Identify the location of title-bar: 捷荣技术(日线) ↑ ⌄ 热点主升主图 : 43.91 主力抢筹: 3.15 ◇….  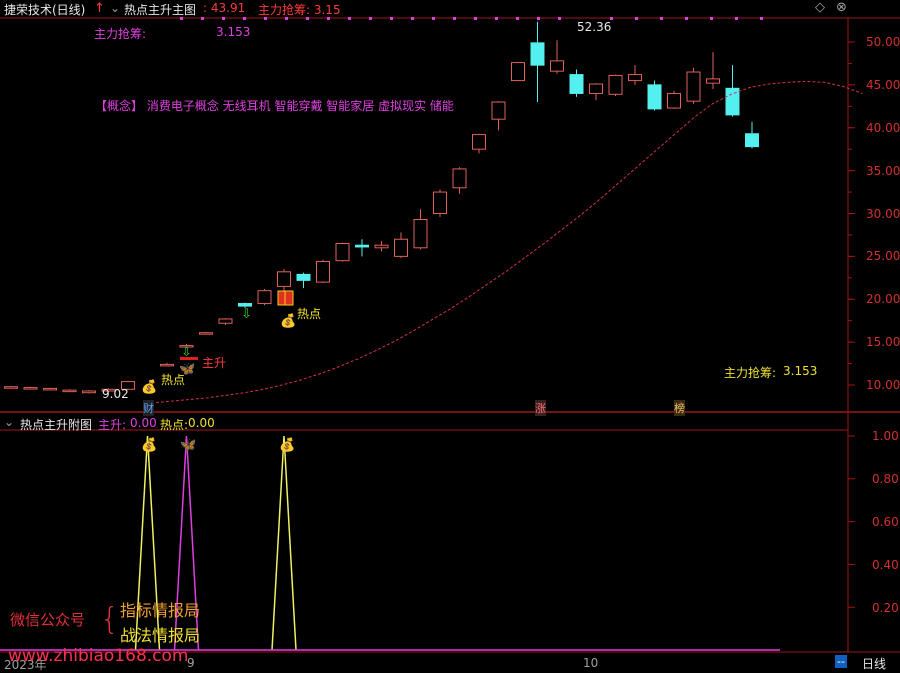
(450, 9).